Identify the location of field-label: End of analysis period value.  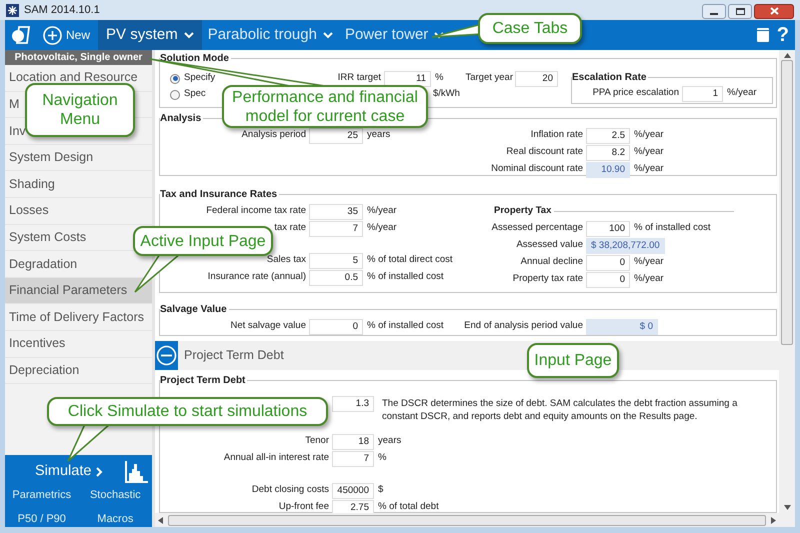
(523, 326).